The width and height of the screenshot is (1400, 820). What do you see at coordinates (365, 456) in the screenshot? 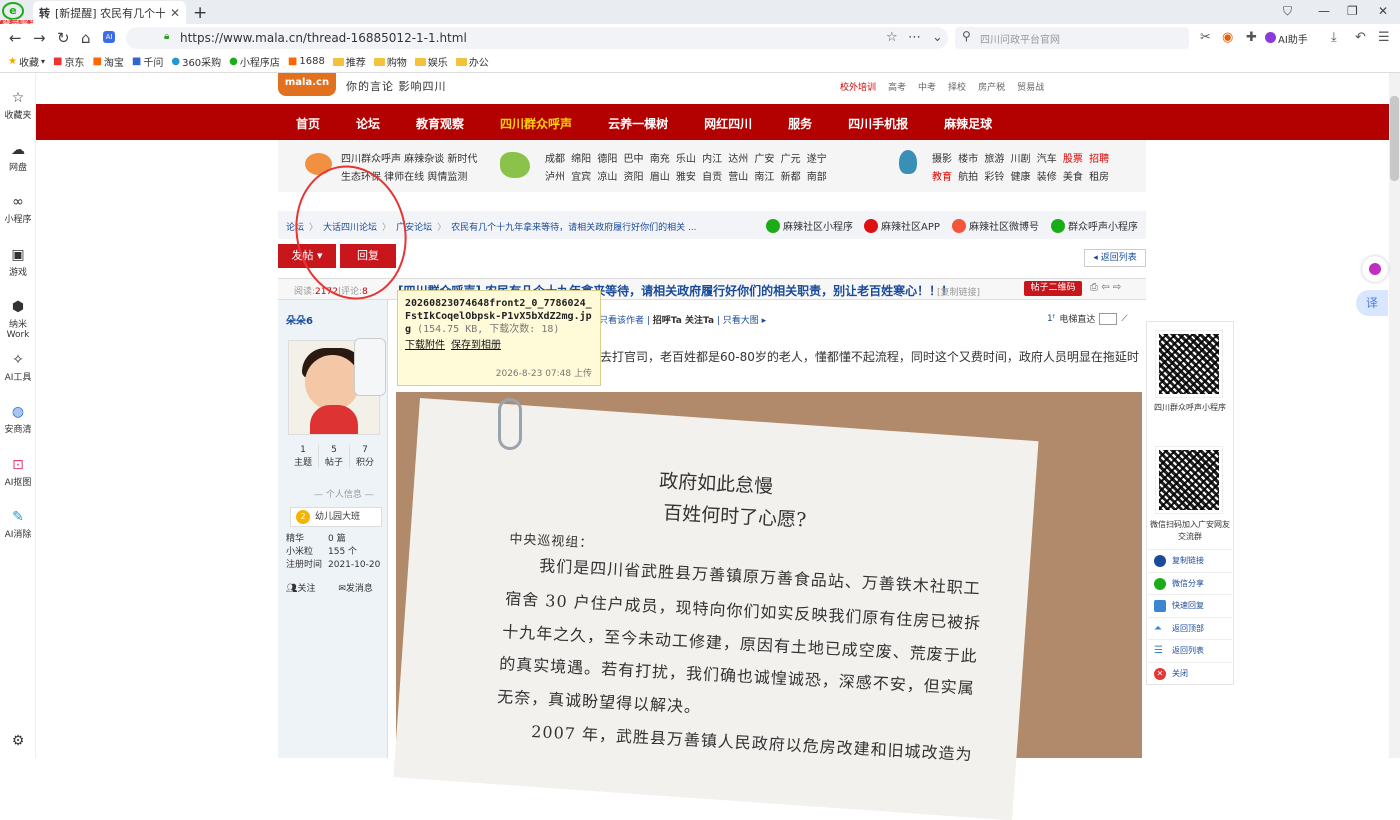
I see `stat-points: 7 积分` at bounding box center [365, 456].